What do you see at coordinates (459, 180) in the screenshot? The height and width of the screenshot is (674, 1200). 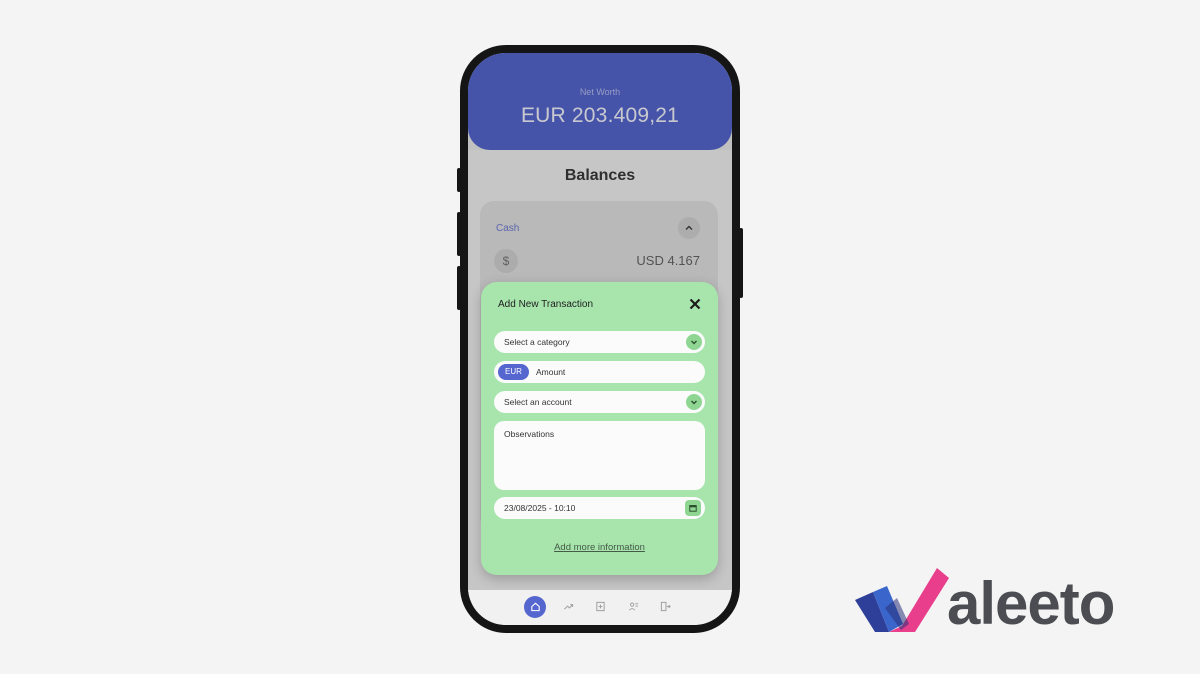 I see `phone-mute-switch` at bounding box center [459, 180].